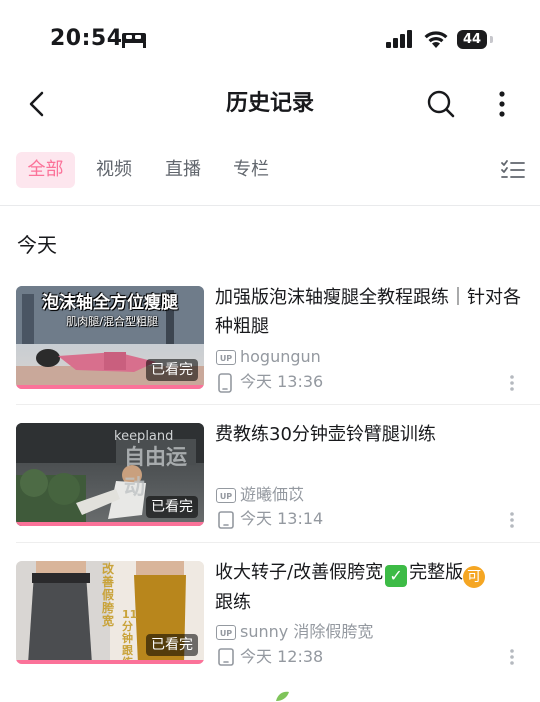 The image size is (540, 702). What do you see at coordinates (436, 572) in the screenshot?
I see `title-text: 完整版` at bounding box center [436, 572].